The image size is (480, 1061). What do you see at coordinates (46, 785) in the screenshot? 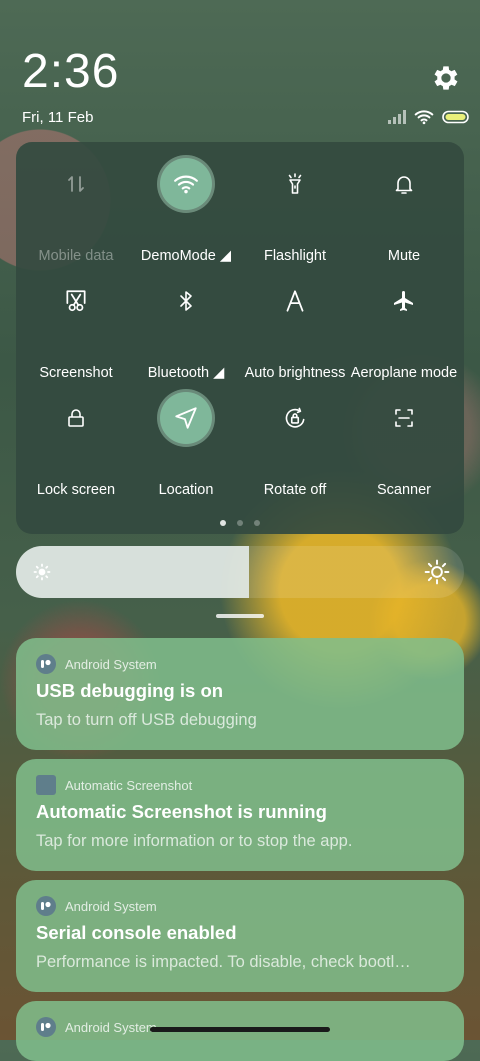
I see `automatic-screenshot-icon` at bounding box center [46, 785].